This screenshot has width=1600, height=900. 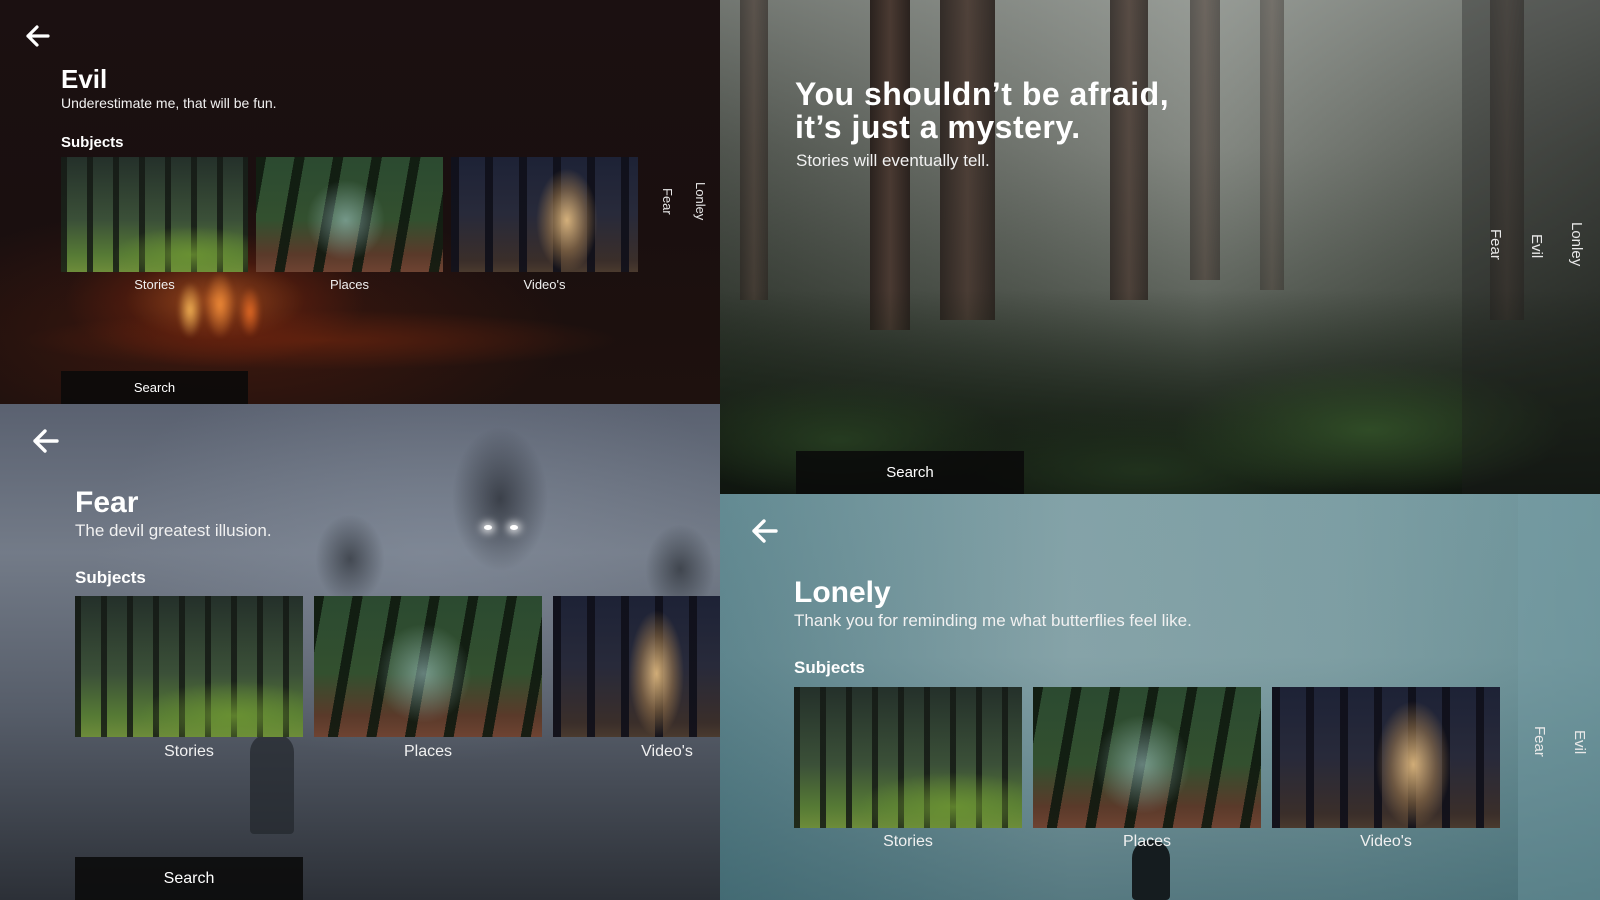 What do you see at coordinates (938, 127) in the screenshot?
I see `hero-headline-line2: it’s just a mystery.` at bounding box center [938, 127].